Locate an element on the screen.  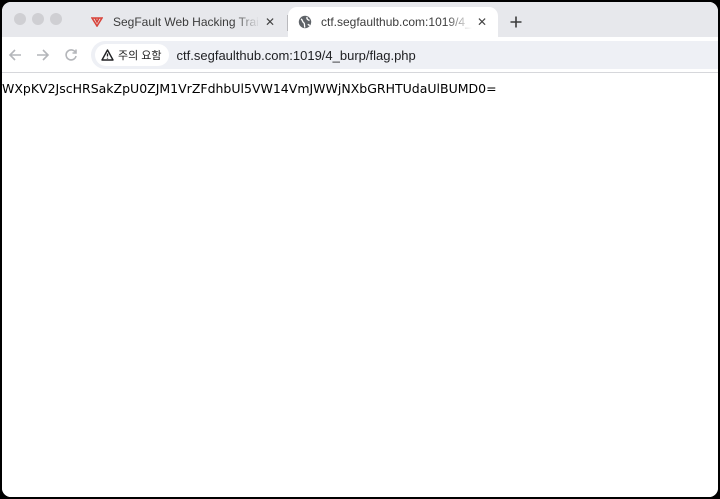
close-window-button is located at coordinates (20, 19).